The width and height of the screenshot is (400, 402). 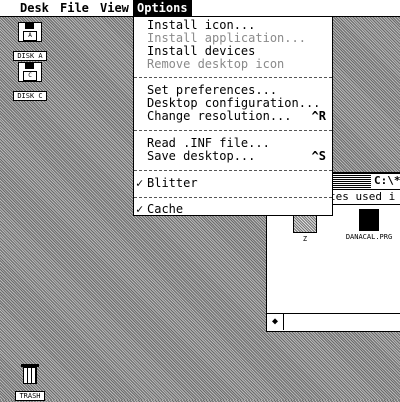 What do you see at coordinates (30, 72) in the screenshot?
I see `floppy-disk-icon: C` at bounding box center [30, 72].